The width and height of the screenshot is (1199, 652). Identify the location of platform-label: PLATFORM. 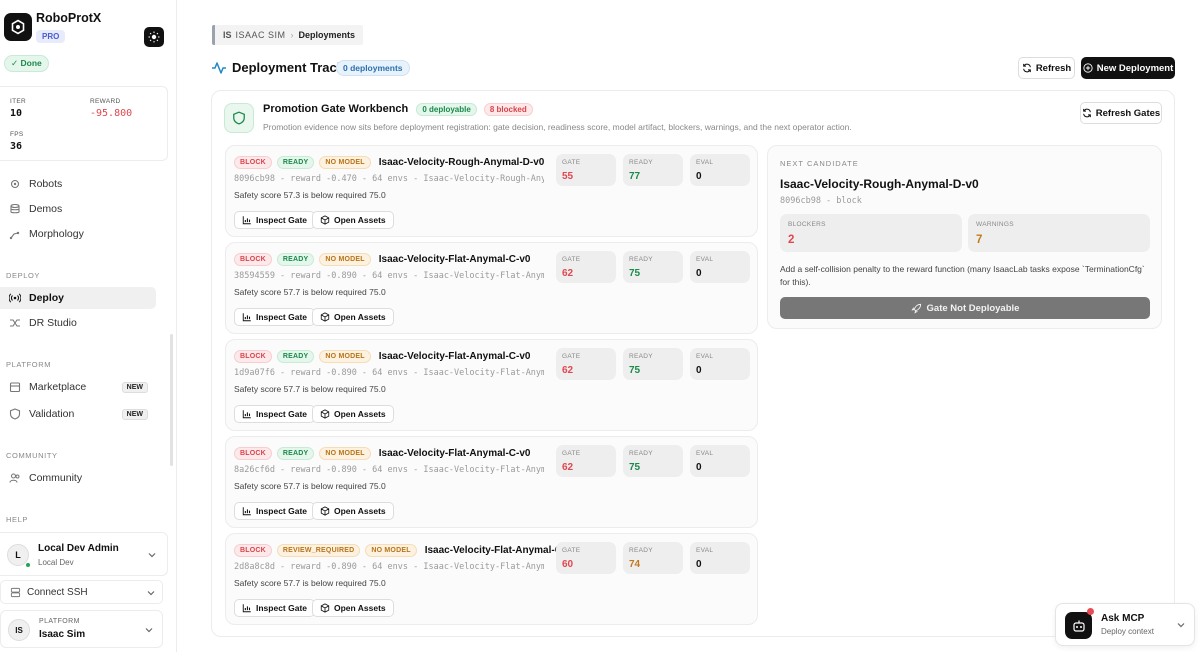
(59, 621).